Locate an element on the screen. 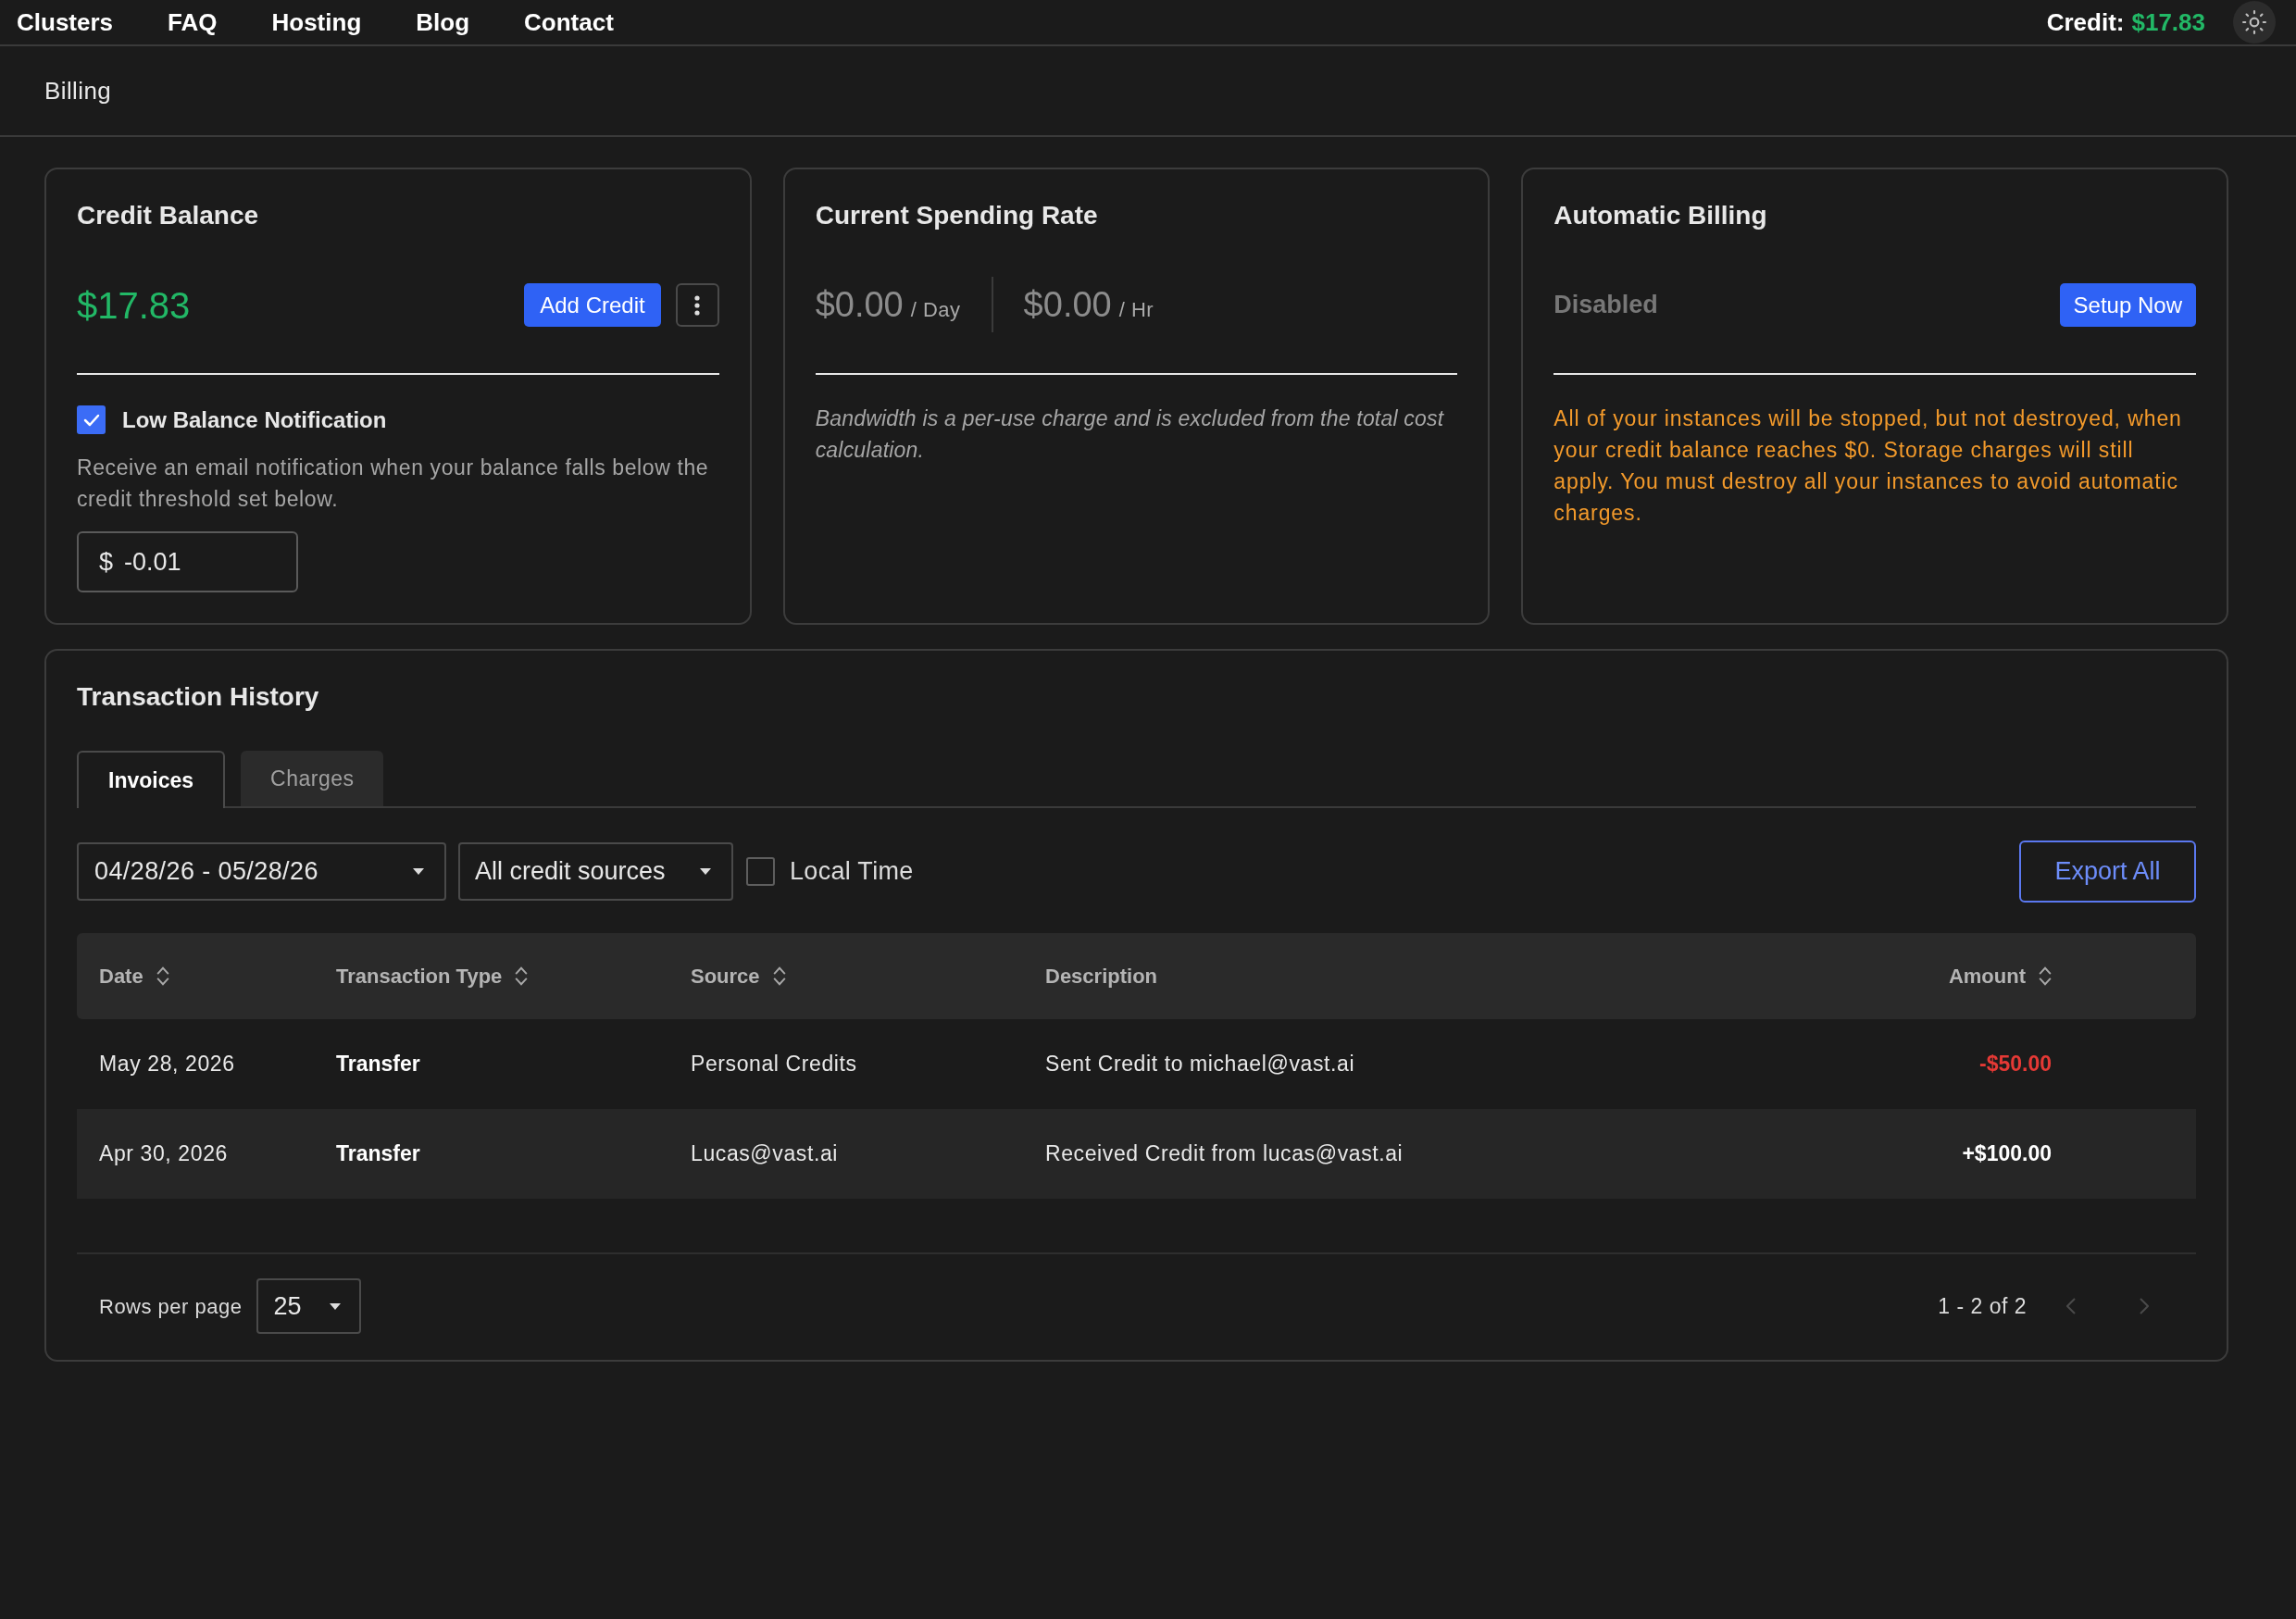  tab: Invoices is located at coordinates (151, 780).